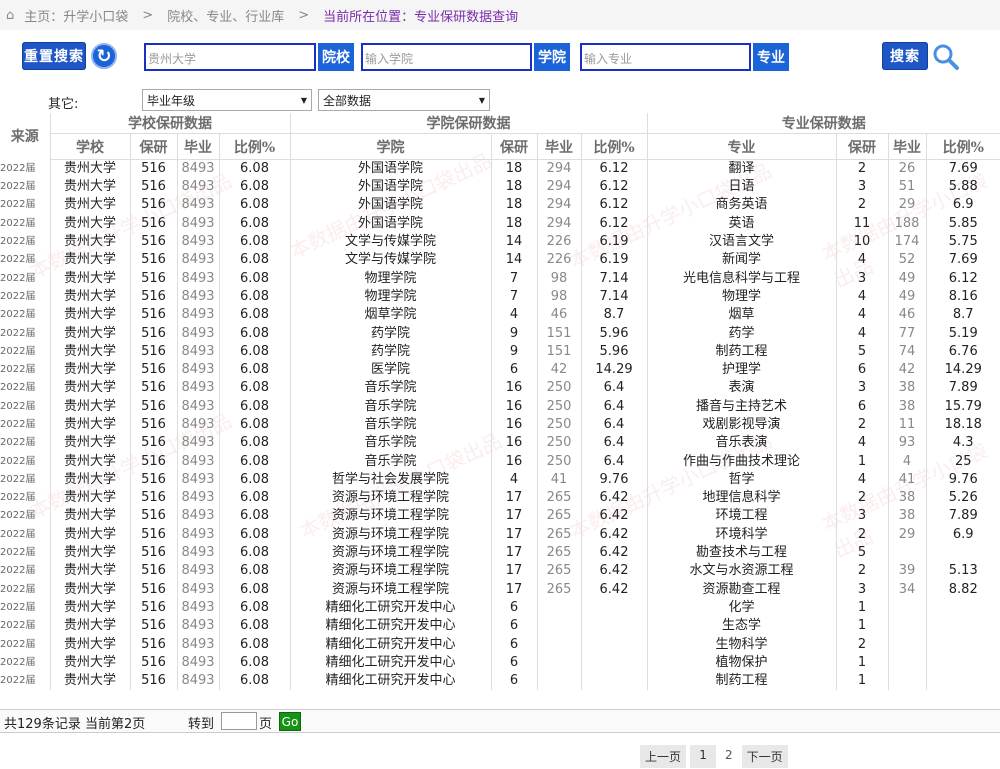 The image size is (1000, 769). Describe the element at coordinates (946, 57) in the screenshot. I see `search-icon` at that location.